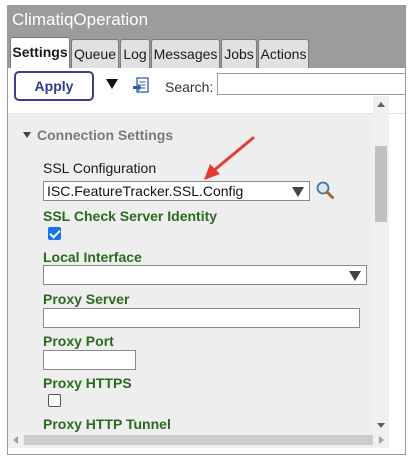 The image size is (411, 459). What do you see at coordinates (229, 158) in the screenshot?
I see `annotation-arrow-icon` at bounding box center [229, 158].